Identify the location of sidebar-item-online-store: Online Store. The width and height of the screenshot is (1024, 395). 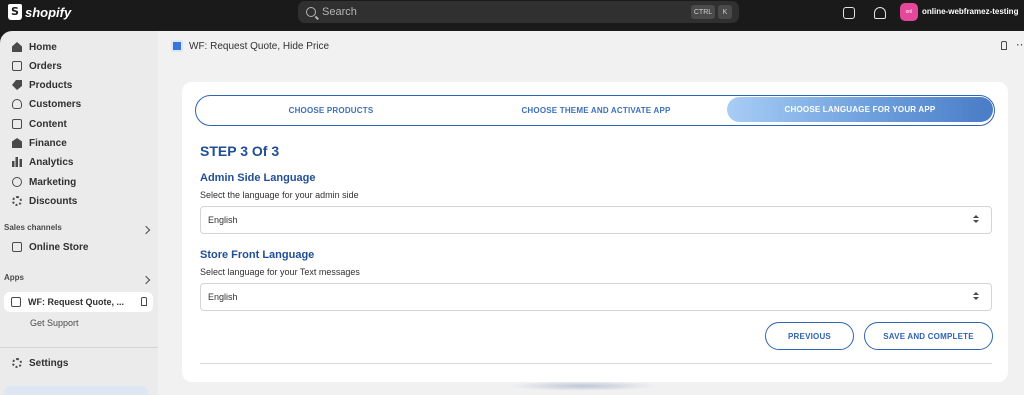
(50, 247).